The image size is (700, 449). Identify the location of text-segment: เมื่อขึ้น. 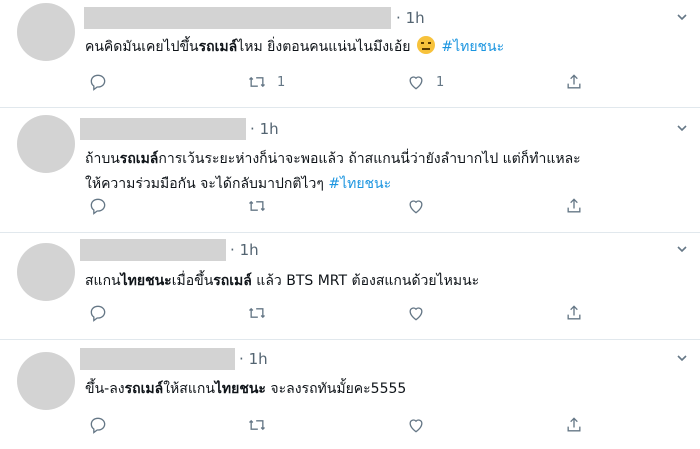
(192, 281).